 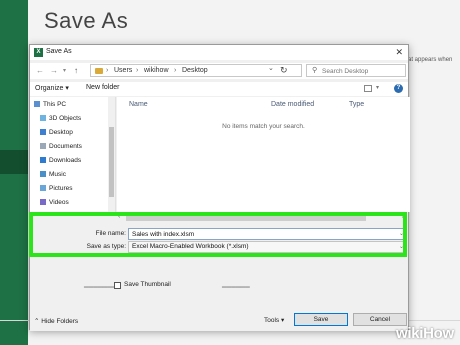 I want to click on nav-item-this-pc: This PC, so click(x=50, y=104).